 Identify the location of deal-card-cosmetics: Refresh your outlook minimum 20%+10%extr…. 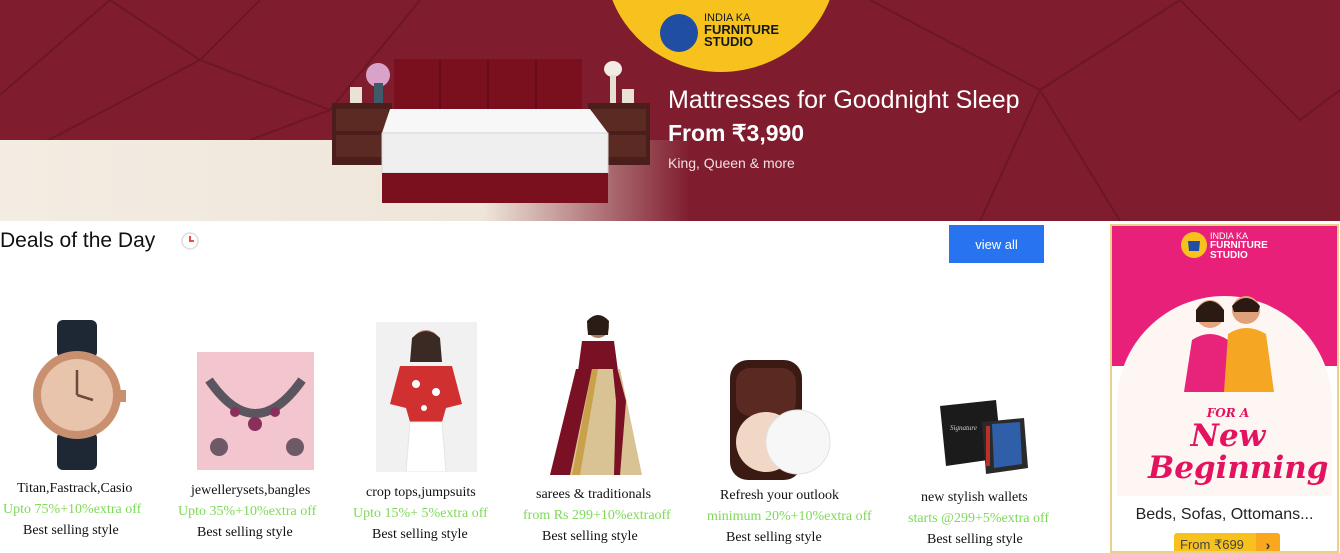
(790, 430).